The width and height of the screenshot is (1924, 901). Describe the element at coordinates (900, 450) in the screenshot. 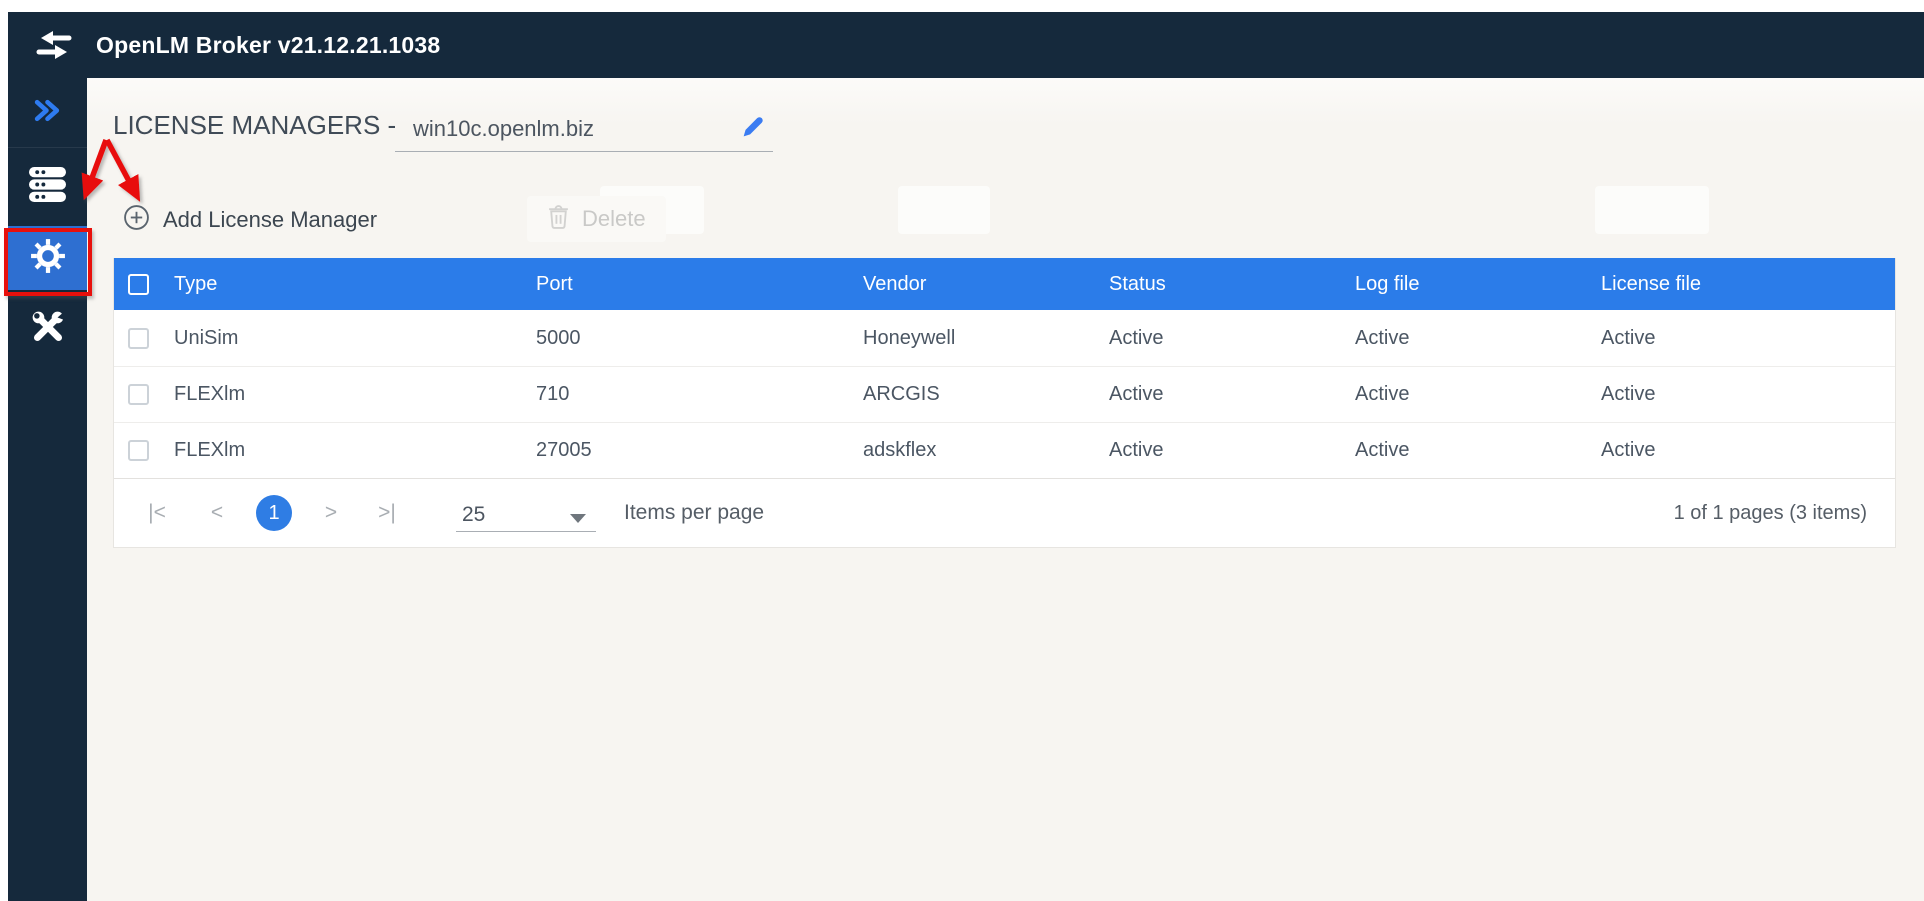

I see `cell-vendor: adskflex` at that location.